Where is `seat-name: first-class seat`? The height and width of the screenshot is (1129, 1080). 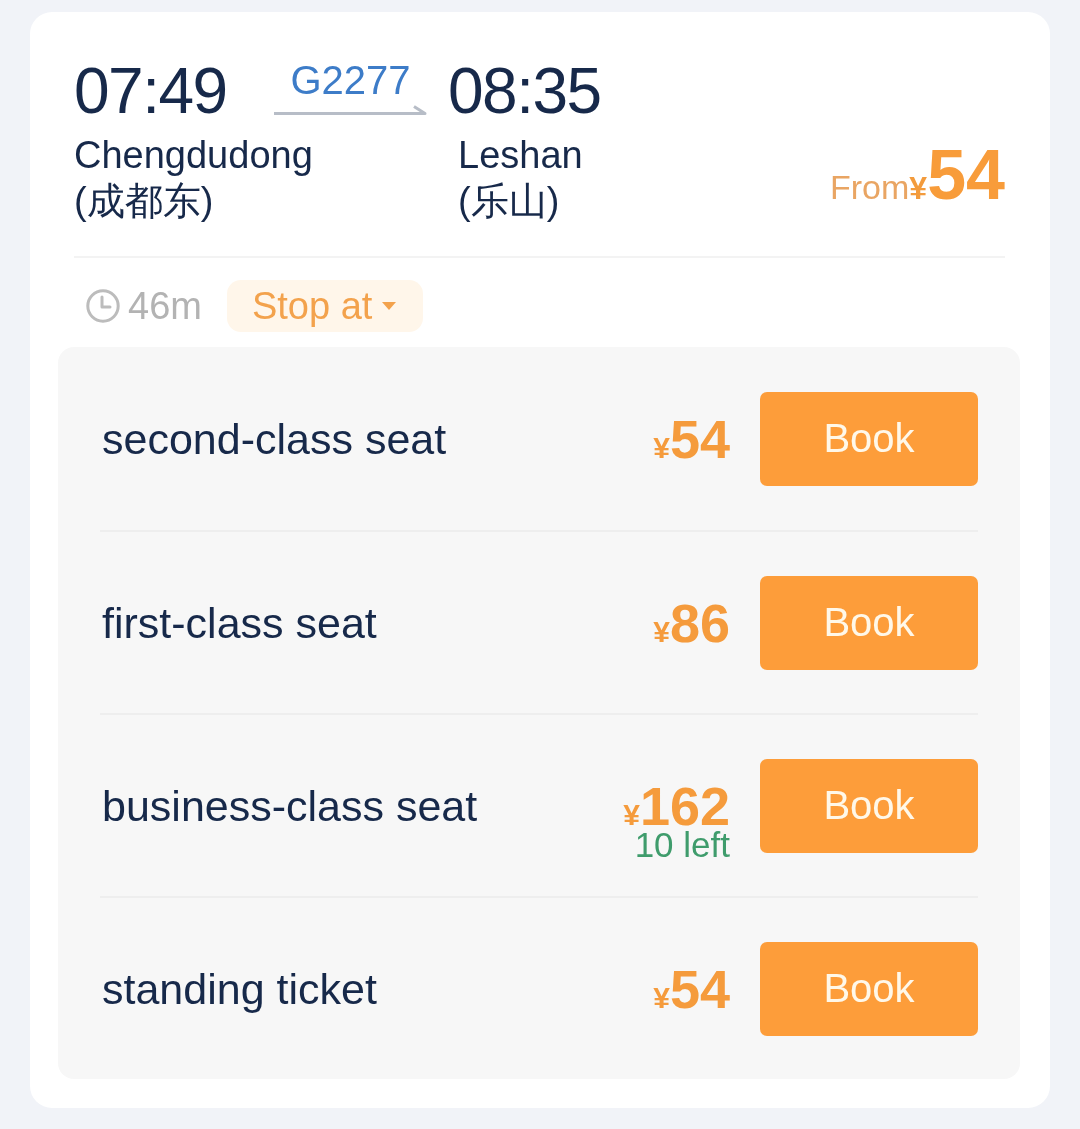
seat-name: first-class seat is located at coordinates (240, 623).